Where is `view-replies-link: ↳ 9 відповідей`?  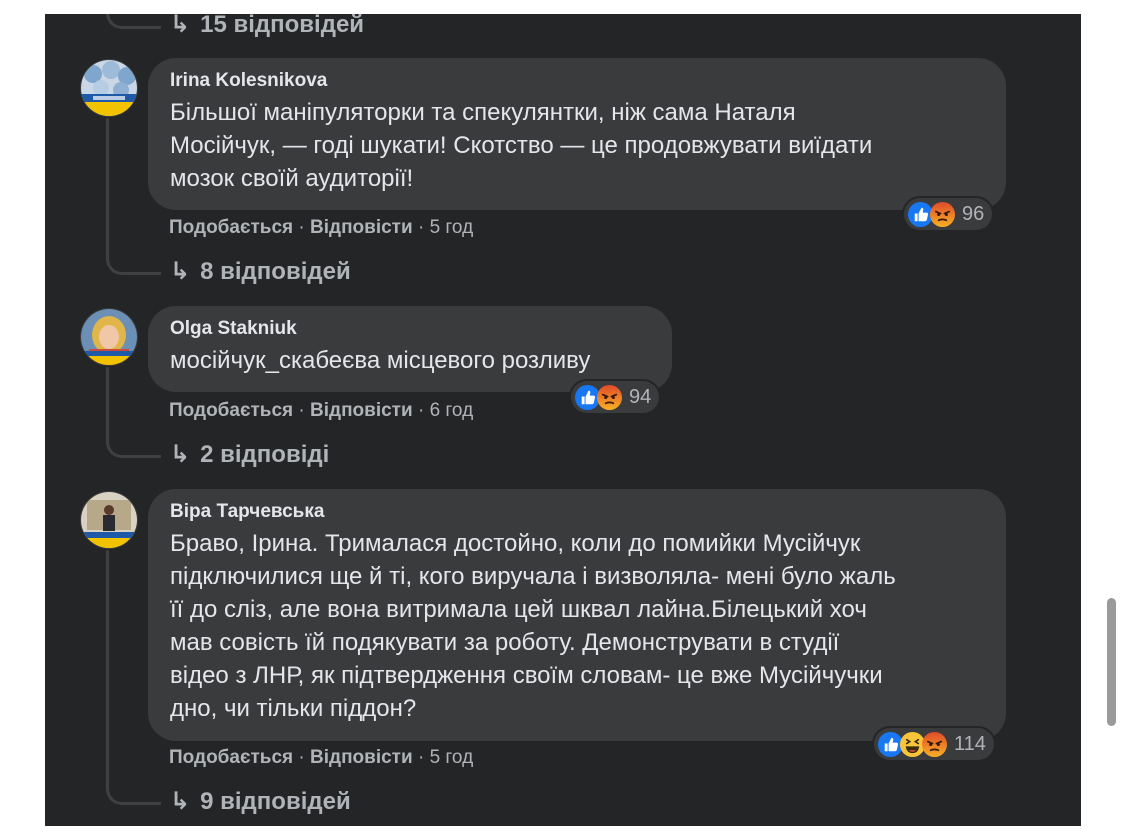
view-replies-link: ↳ 9 відповідей is located at coordinates (260, 801).